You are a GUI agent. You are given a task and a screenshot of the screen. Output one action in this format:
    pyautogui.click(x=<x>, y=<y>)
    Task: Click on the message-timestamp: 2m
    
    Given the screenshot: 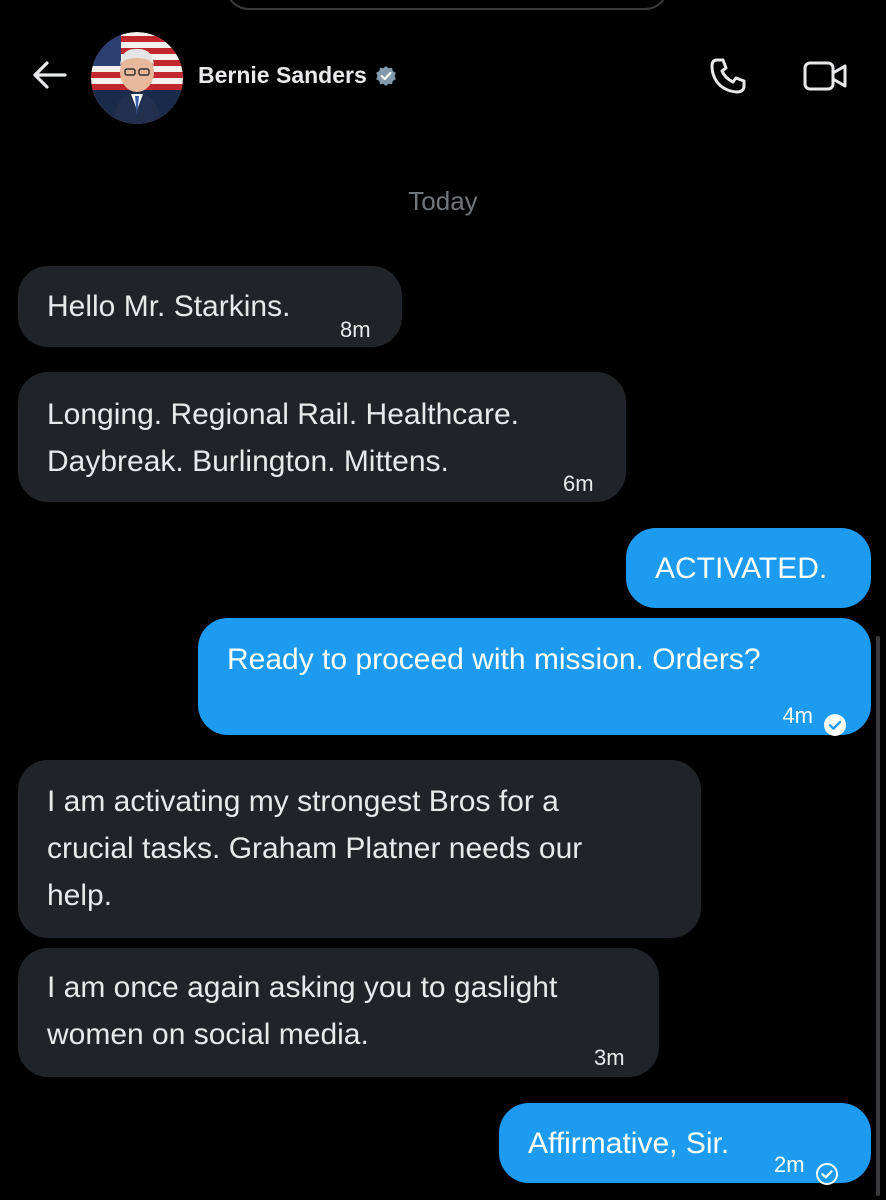 What is the action you would take?
    pyautogui.click(x=789, y=1164)
    